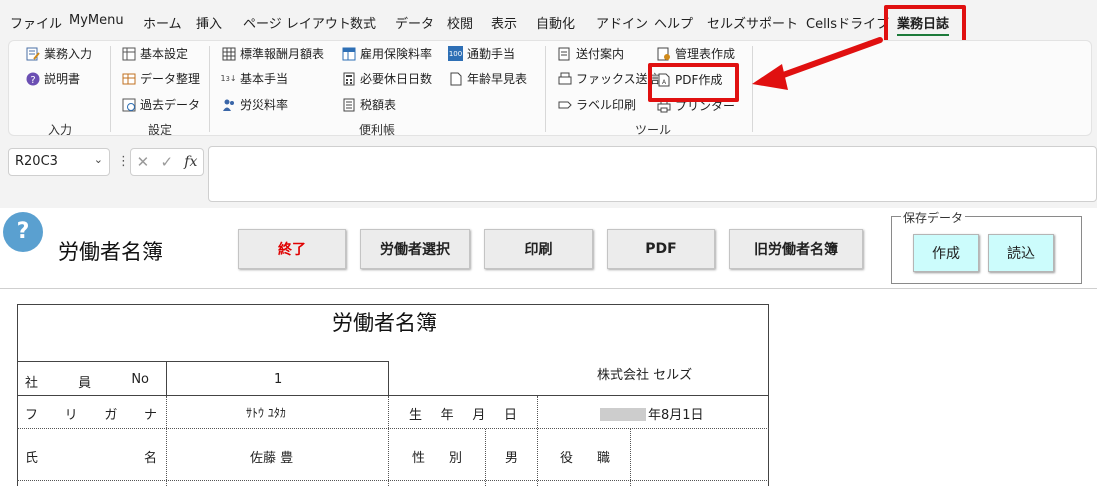 Image resolution: width=1097 pixels, height=486 pixels. I want to click on pdf-button: PDF, so click(661, 249).